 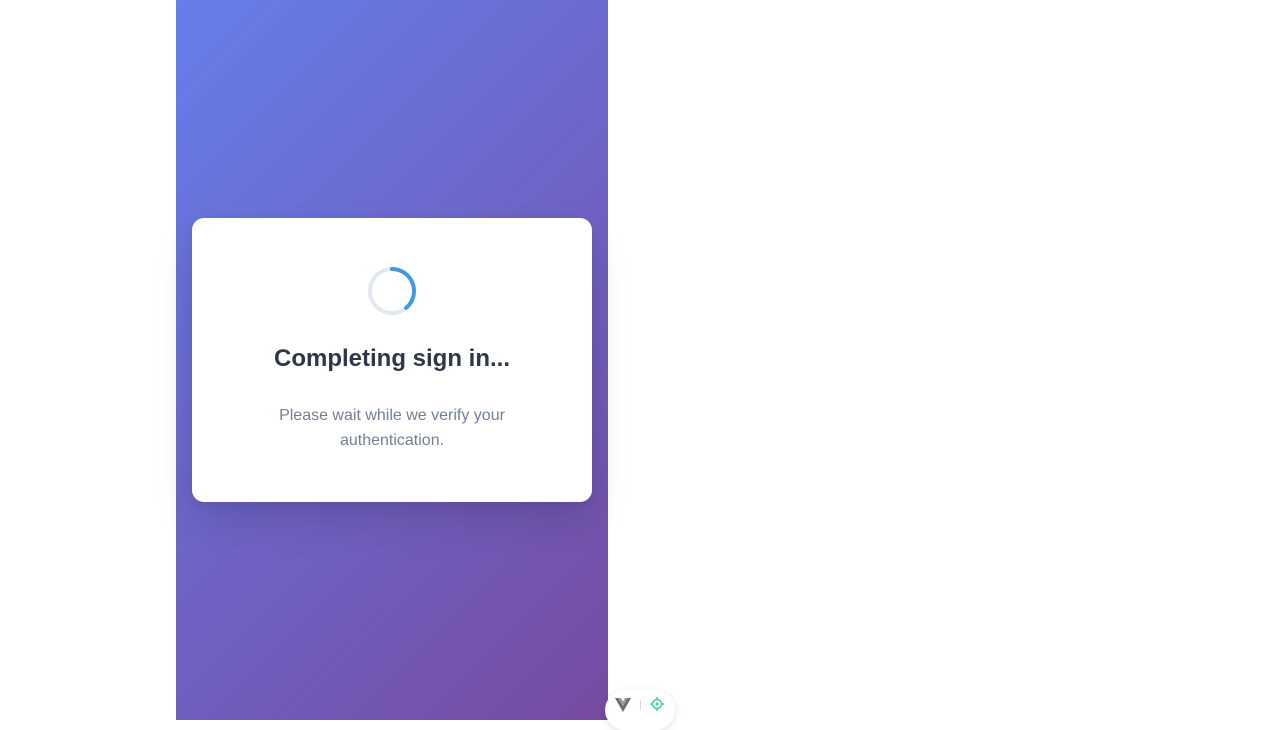 I want to click on target-icon, so click(x=657, y=704).